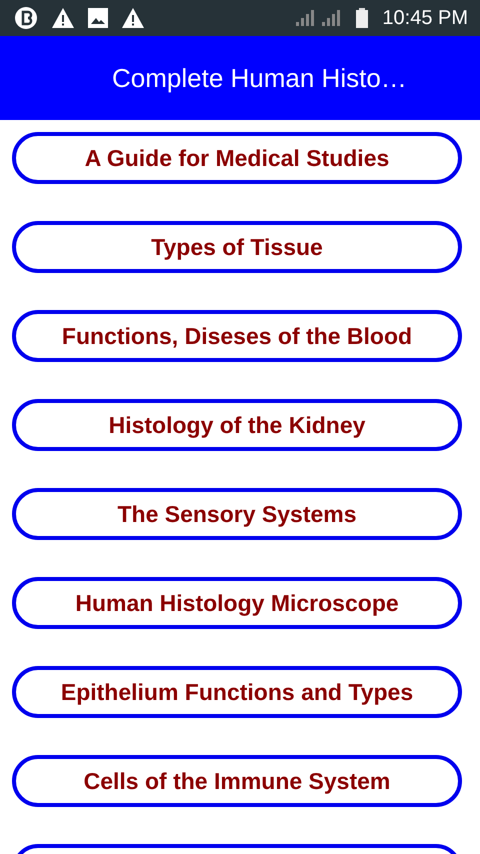 The height and width of the screenshot is (854, 480). I want to click on topic-button: A Guide for Medical Studies, so click(237, 158).